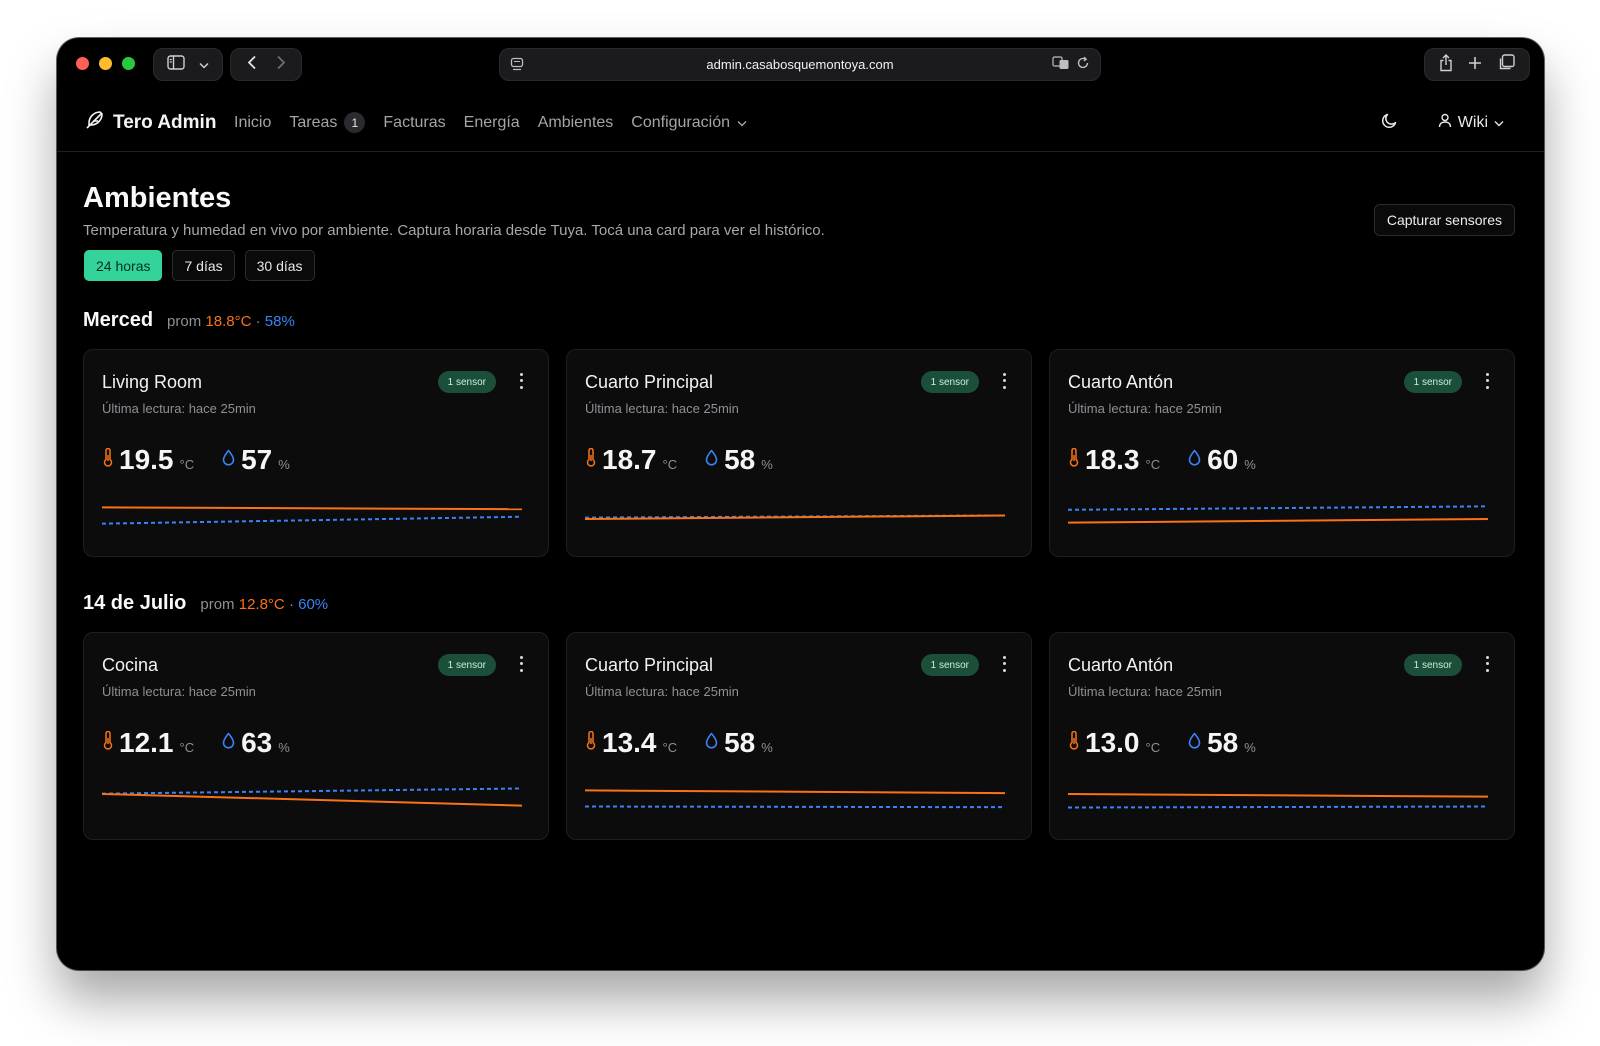 This screenshot has width=1600, height=1046. I want to click on close-window-button, so click(82, 63).